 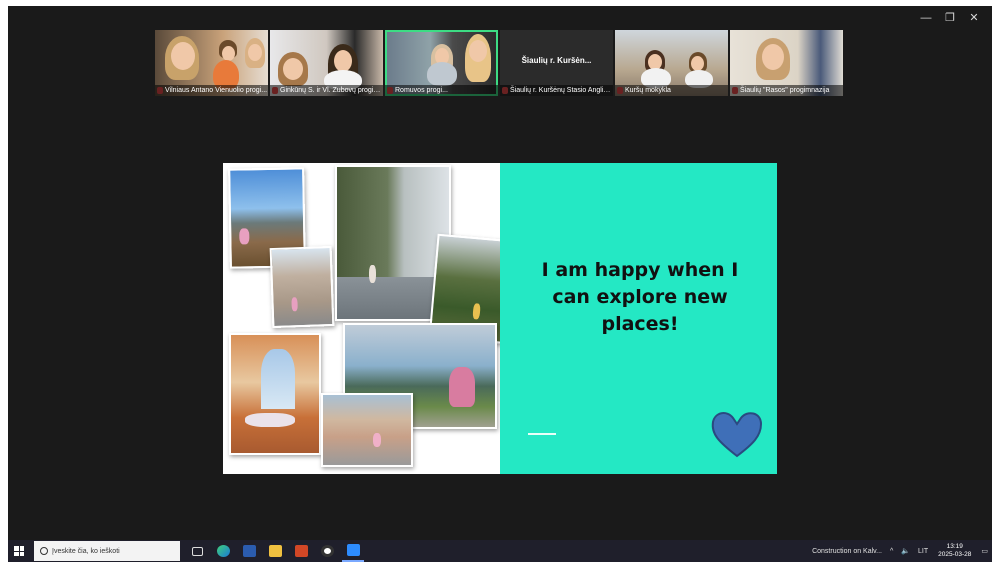 I want to click on zoom-icon, so click(x=353, y=551).